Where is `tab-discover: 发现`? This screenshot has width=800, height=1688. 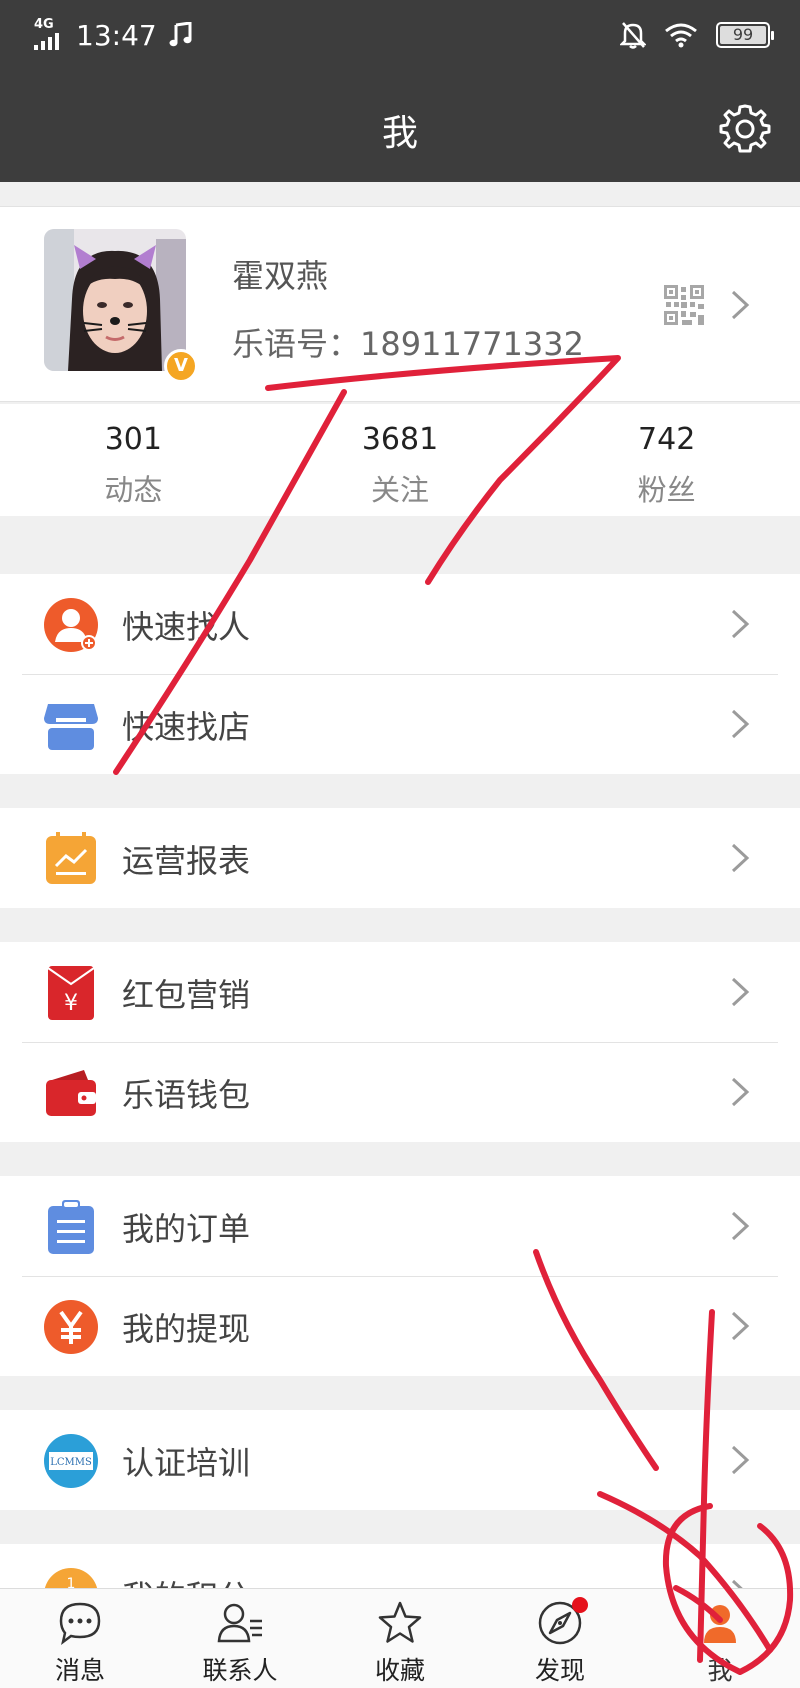
tab-discover: 发现 is located at coordinates (560, 1638).